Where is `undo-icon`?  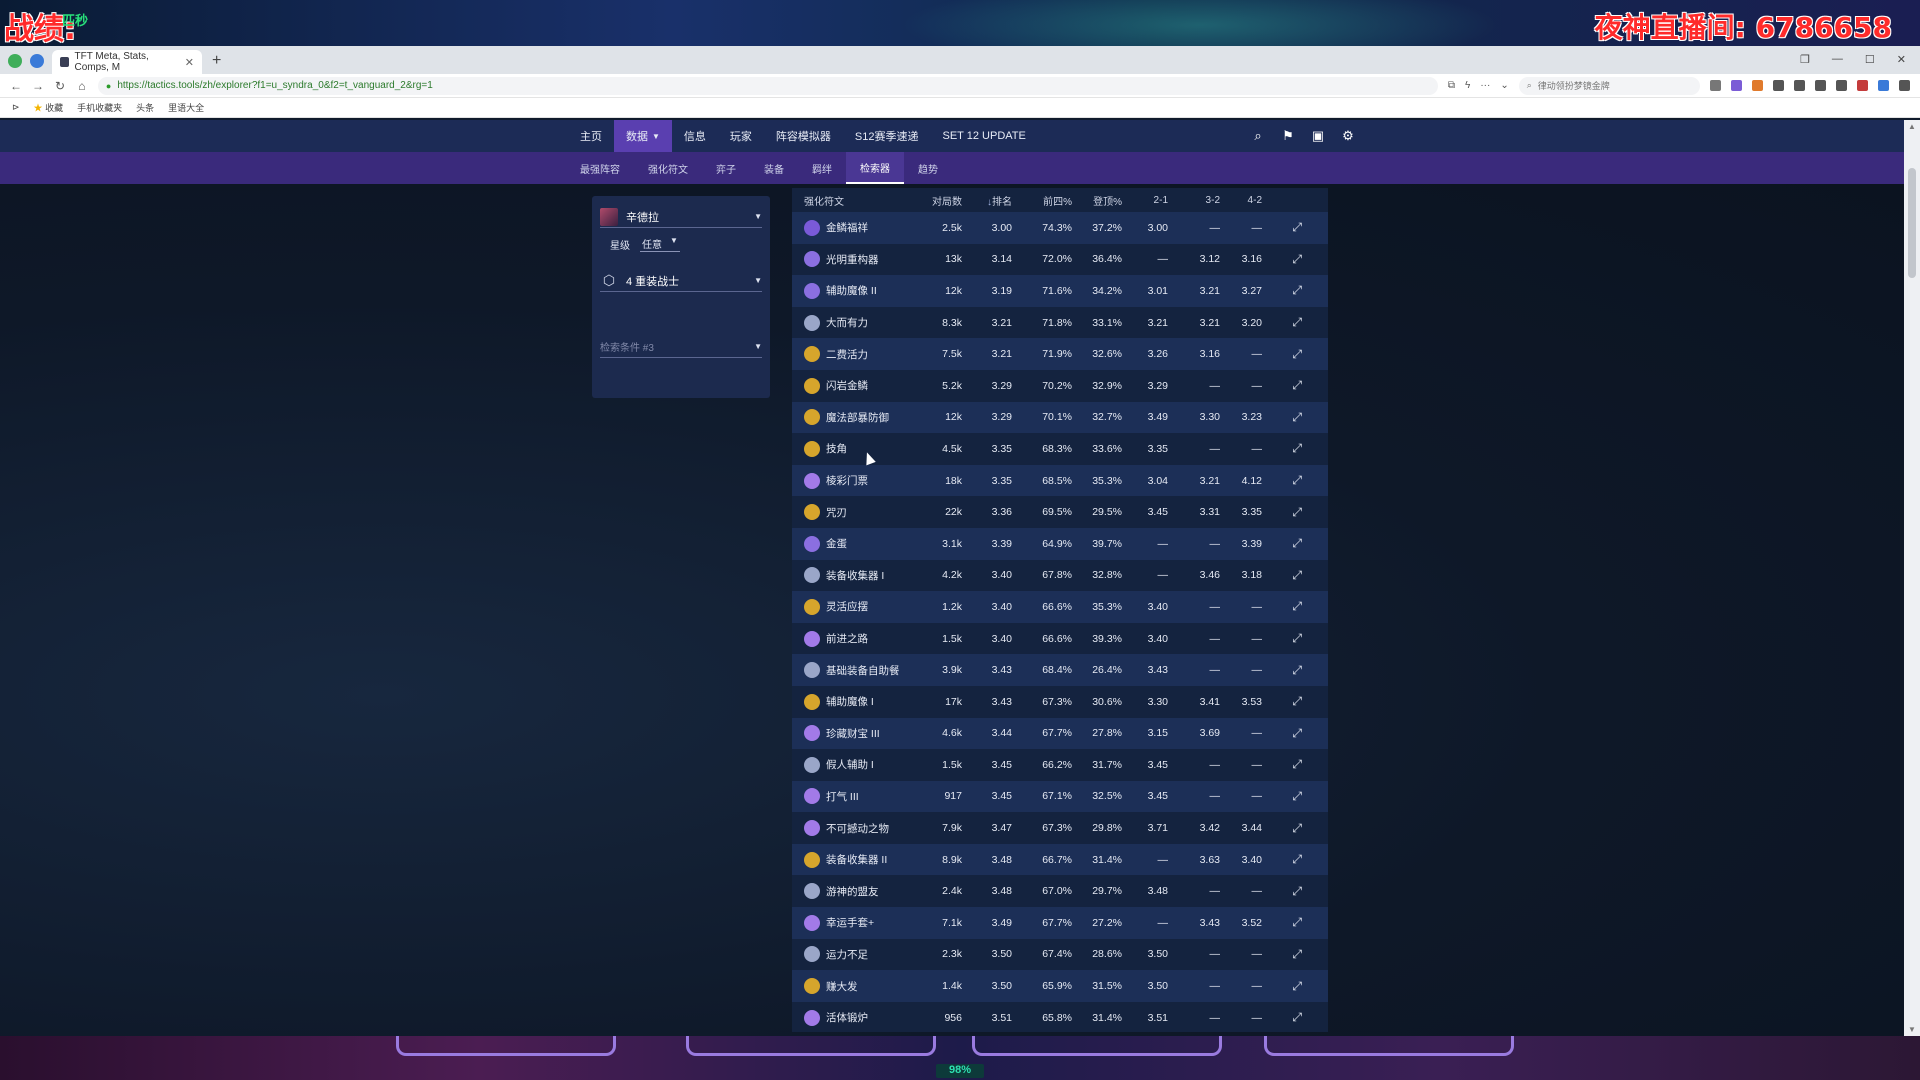 undo-icon is located at coordinates (1842, 85).